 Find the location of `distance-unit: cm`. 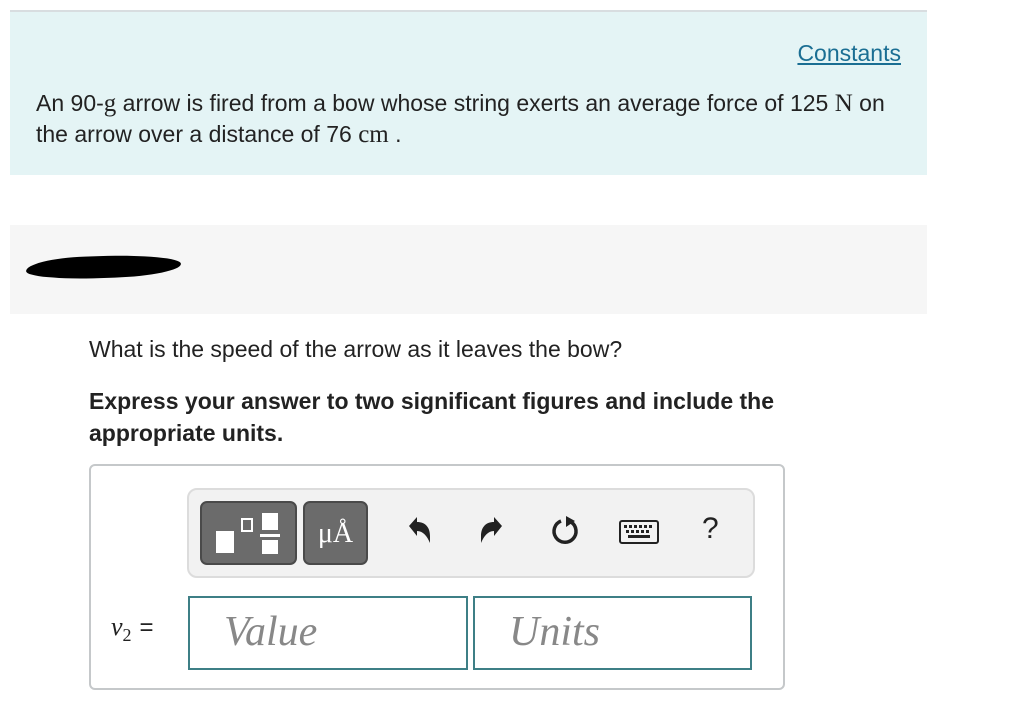

distance-unit: cm is located at coordinates (373, 134).